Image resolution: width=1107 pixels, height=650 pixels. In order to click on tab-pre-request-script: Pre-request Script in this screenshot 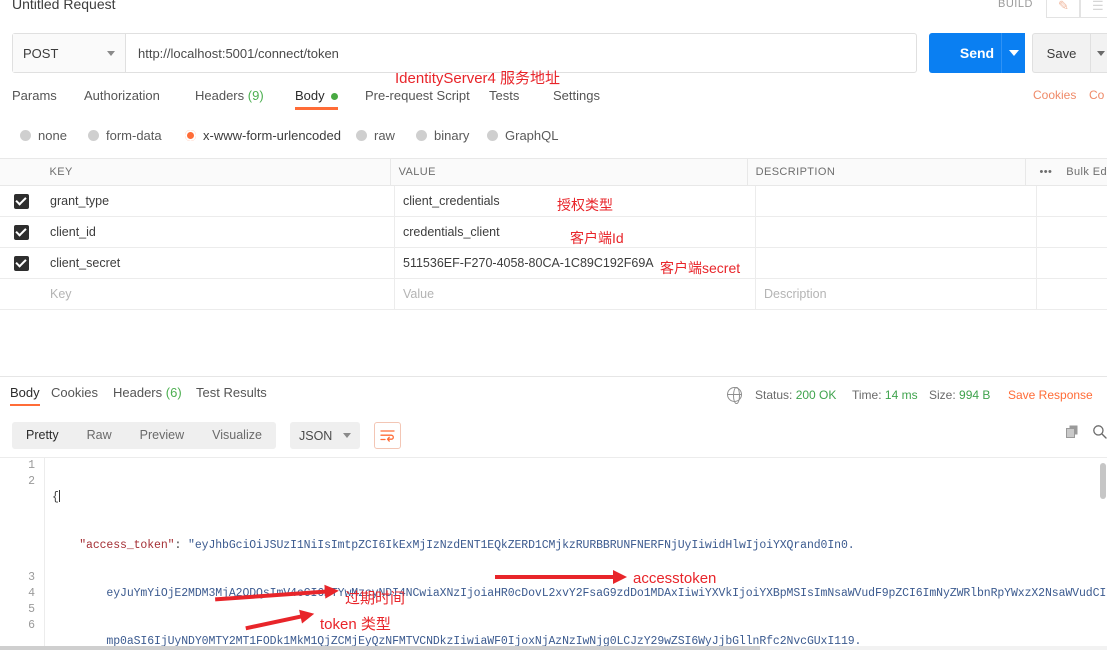, I will do `click(417, 99)`.